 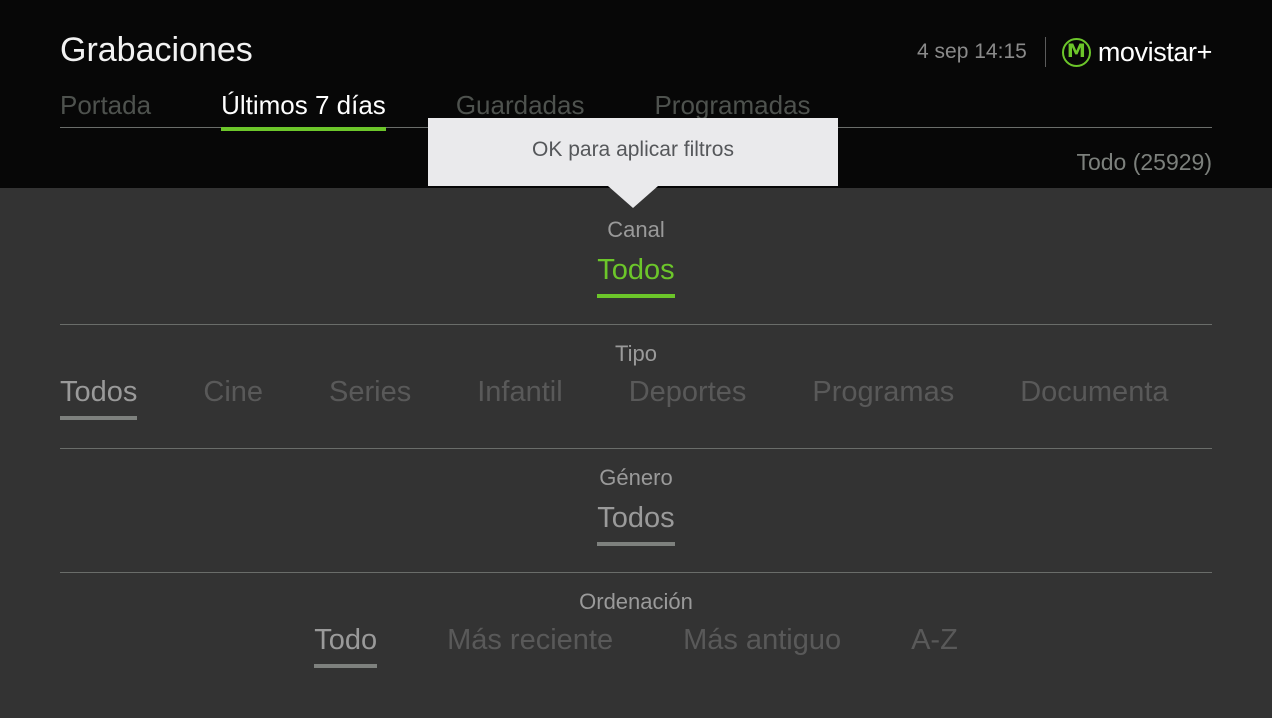 What do you see at coordinates (105, 129) in the screenshot?
I see `tab-underline` at bounding box center [105, 129].